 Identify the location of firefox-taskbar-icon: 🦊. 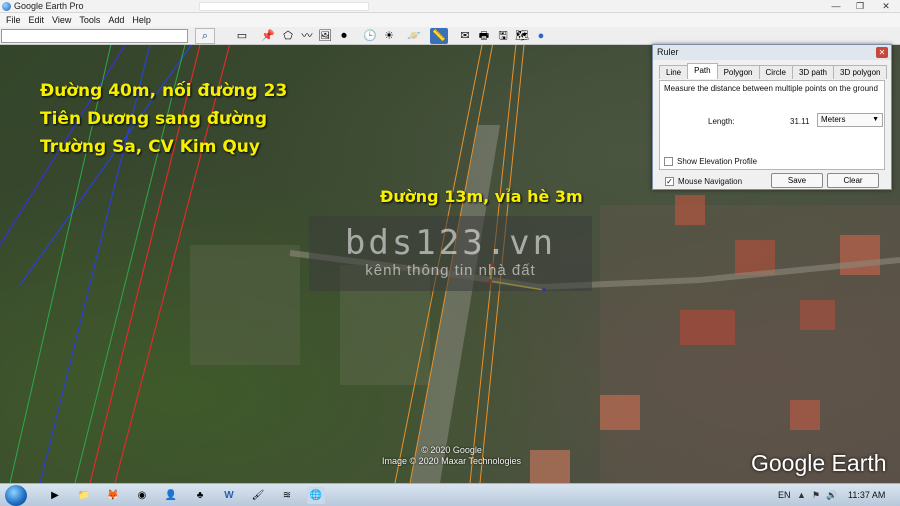
(113, 495).